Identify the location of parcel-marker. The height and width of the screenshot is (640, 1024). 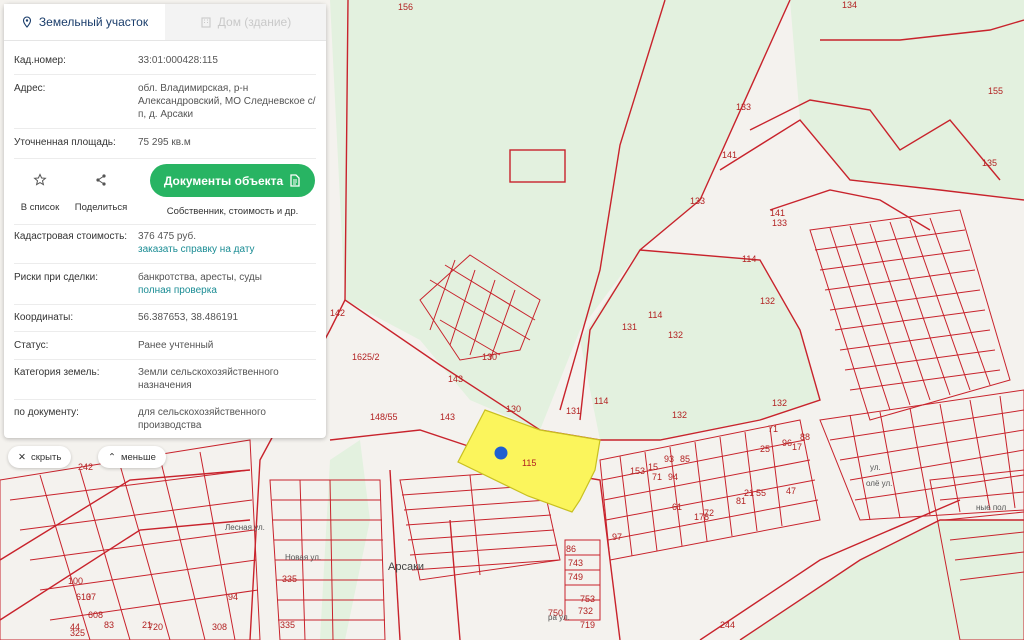
(501, 453).